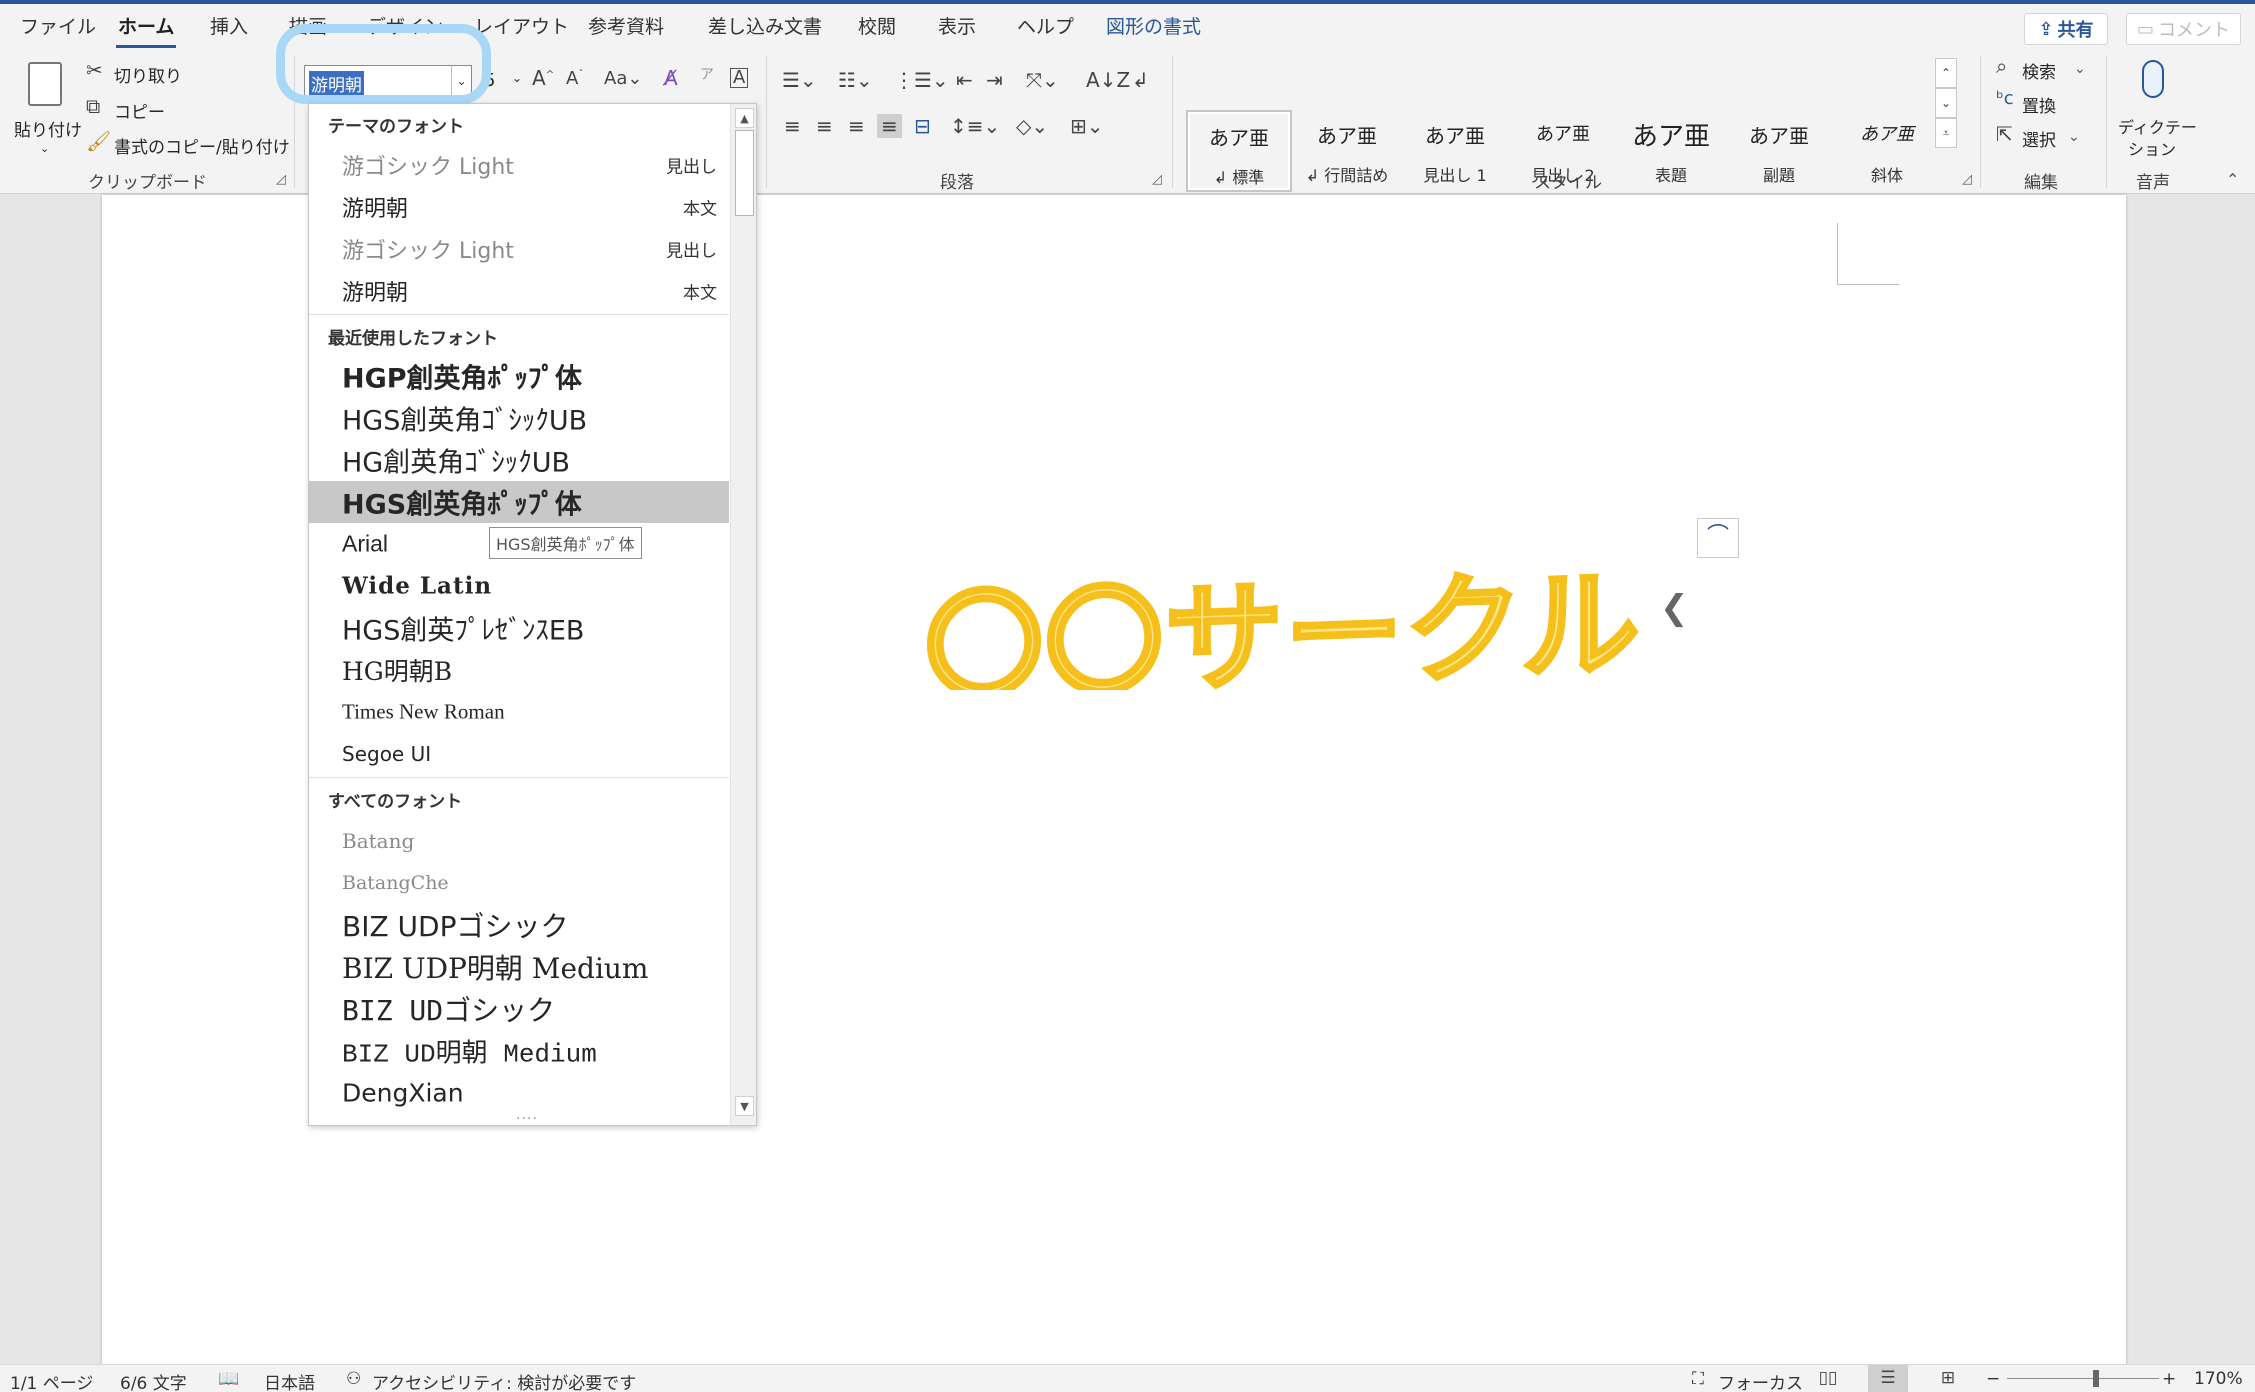 The width and height of the screenshot is (2255, 1392). What do you see at coordinates (792, 126) in the screenshot?
I see `align-left-icon: ≡` at bounding box center [792, 126].